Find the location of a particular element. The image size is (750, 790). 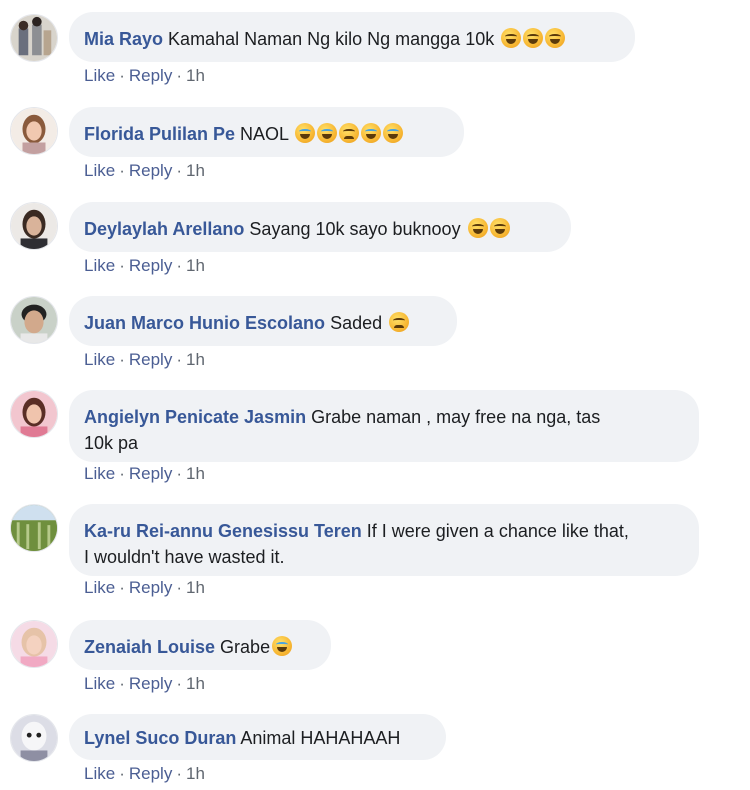

comment-bubble: Juan Marco Hunio Escolano Saded is located at coordinates (263, 321).